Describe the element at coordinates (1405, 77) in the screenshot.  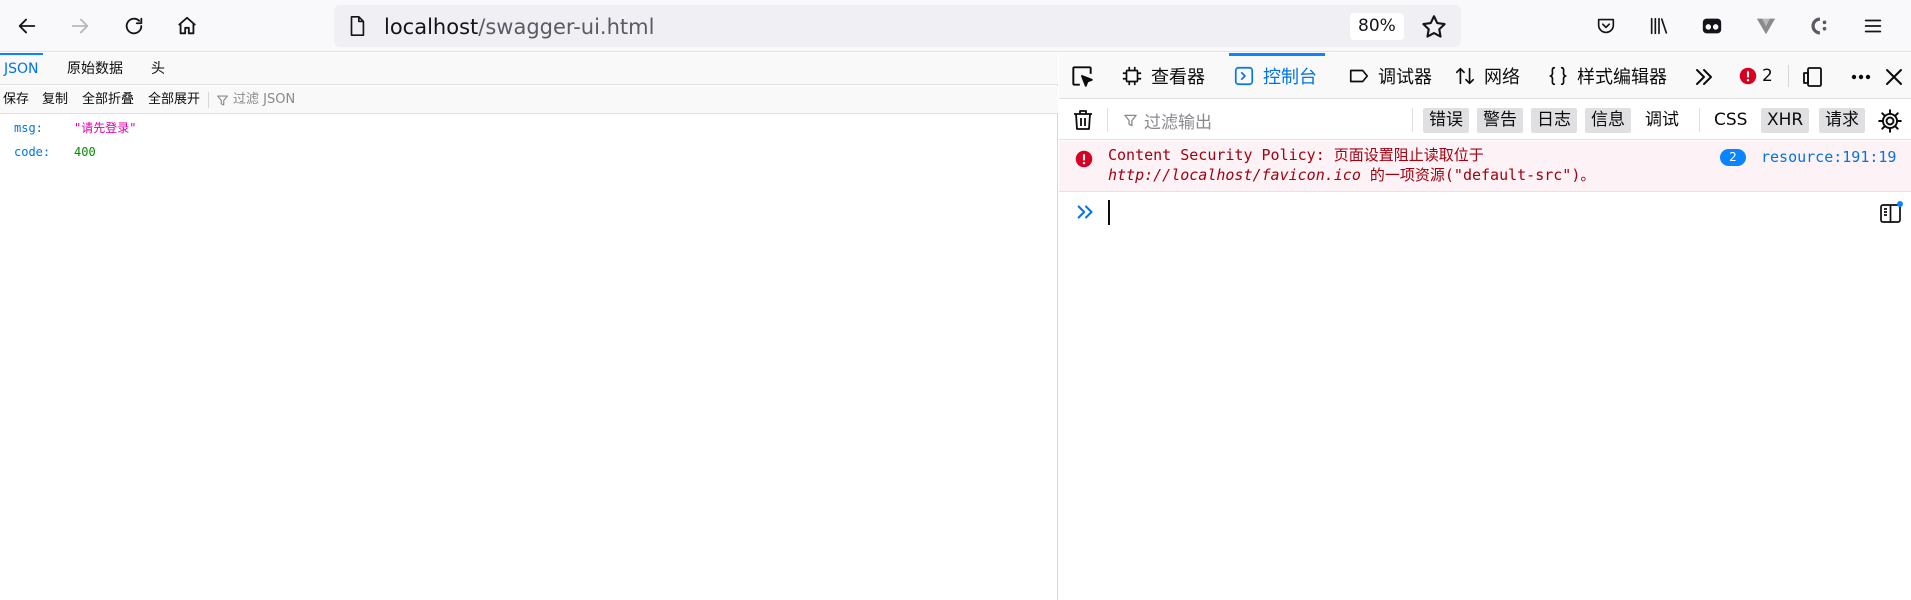
I see `tab-label: 调试器` at that location.